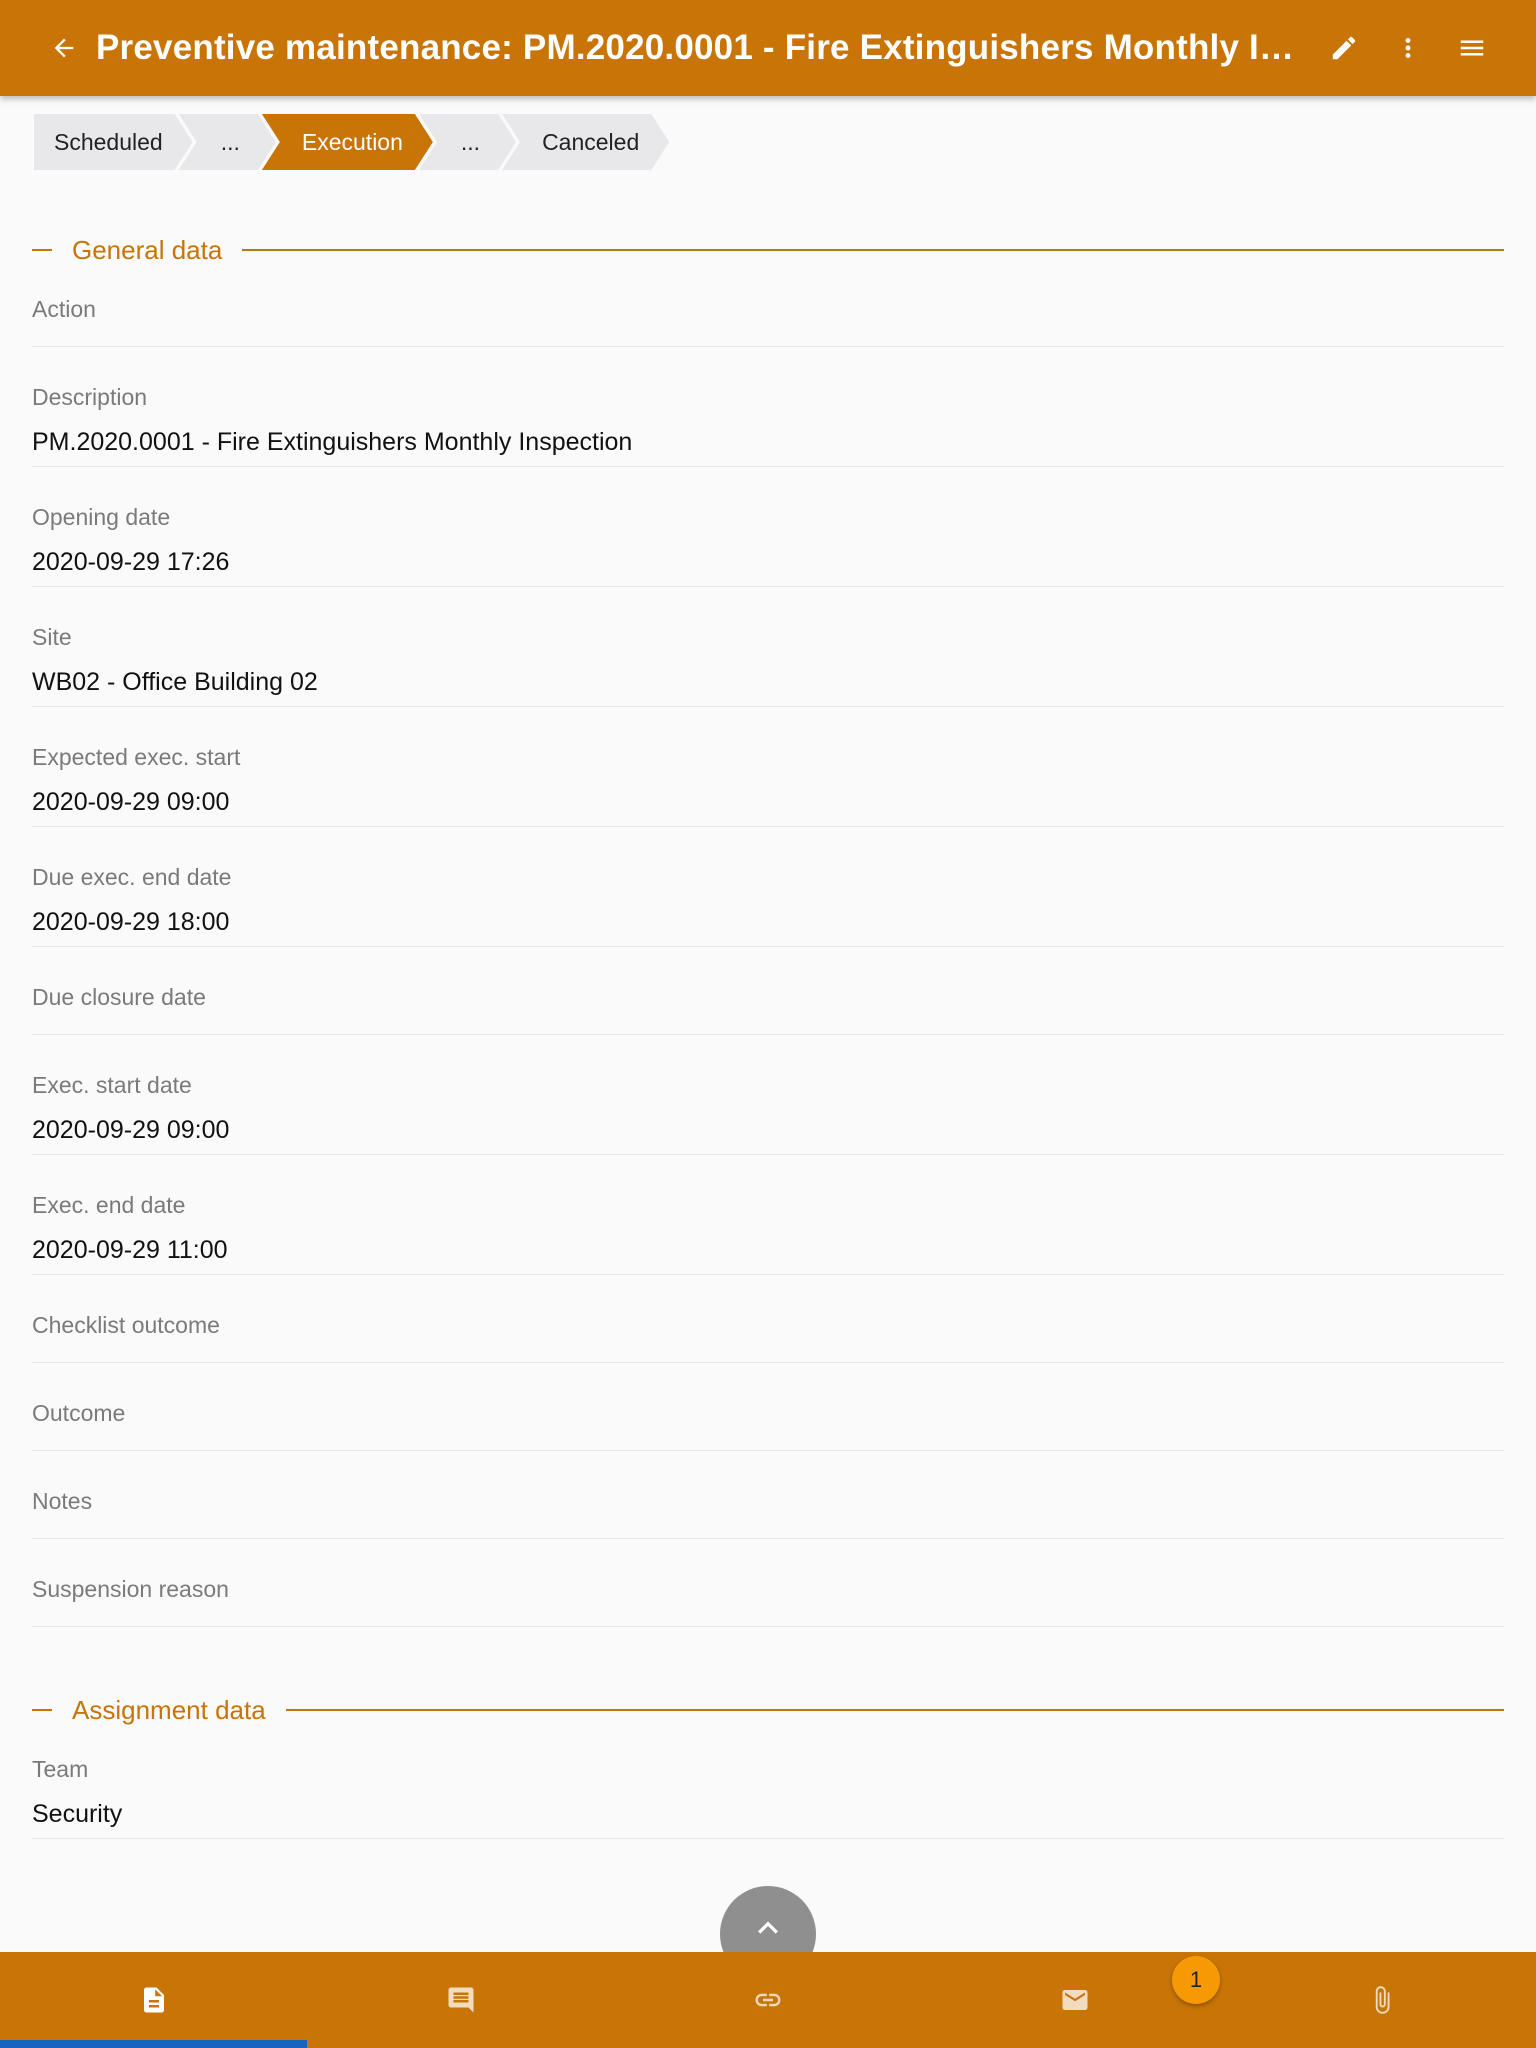  Describe the element at coordinates (768, 1510) in the screenshot. I see `field-notes: Notes` at that location.